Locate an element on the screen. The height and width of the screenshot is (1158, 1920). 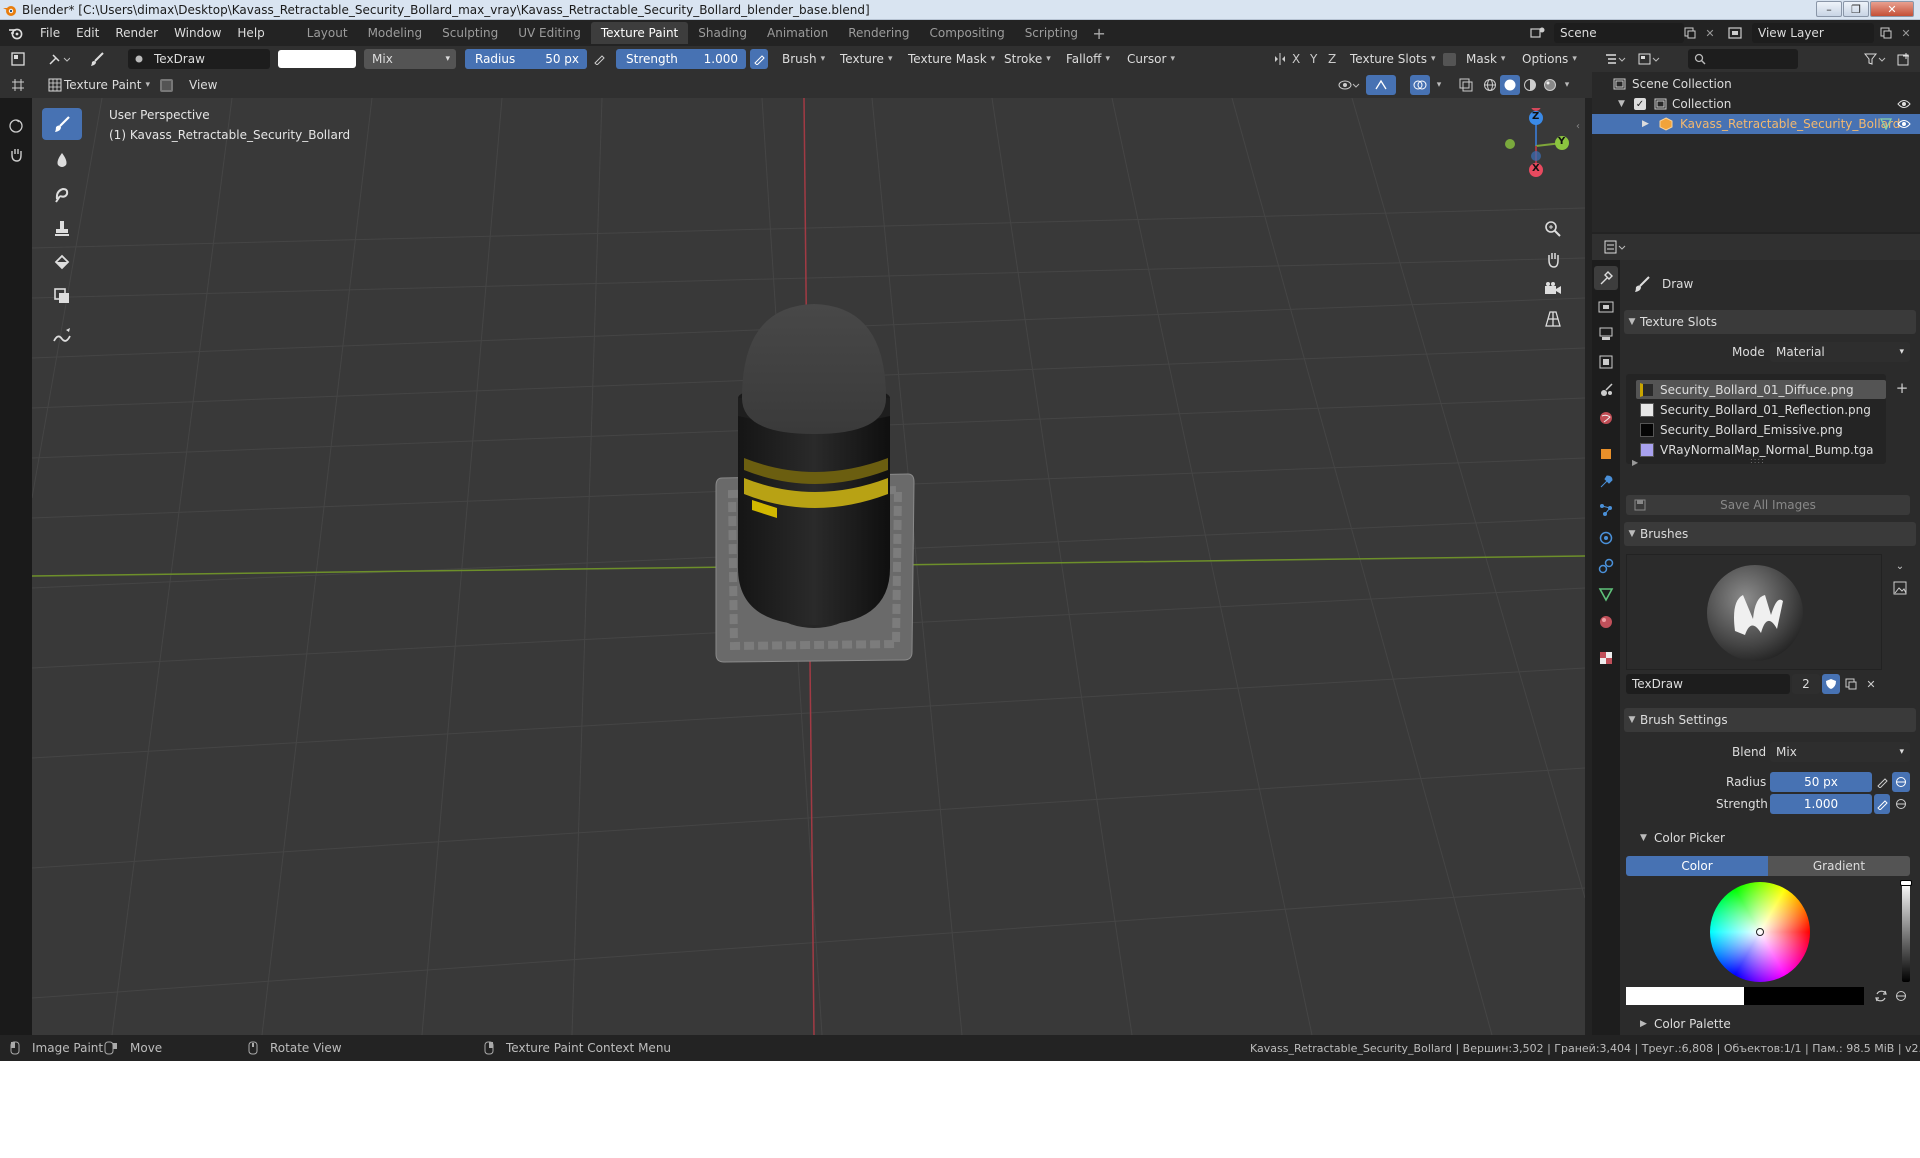
duplicate-brush-icon is located at coordinates (1851, 684).